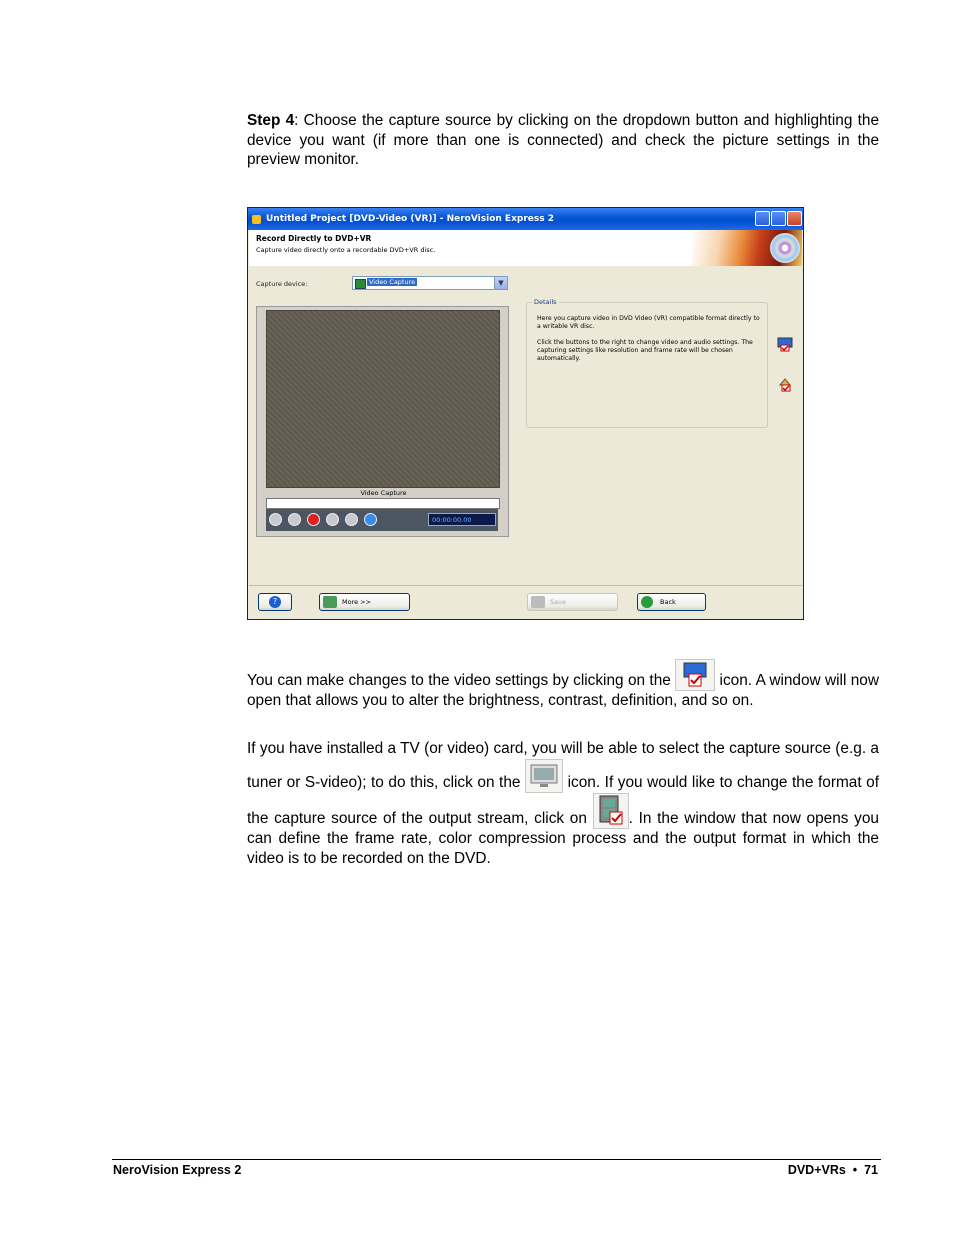 The height and width of the screenshot is (1235, 954). Describe the element at coordinates (500, 283) in the screenshot. I see `chevron-down-icon: ▼` at that location.